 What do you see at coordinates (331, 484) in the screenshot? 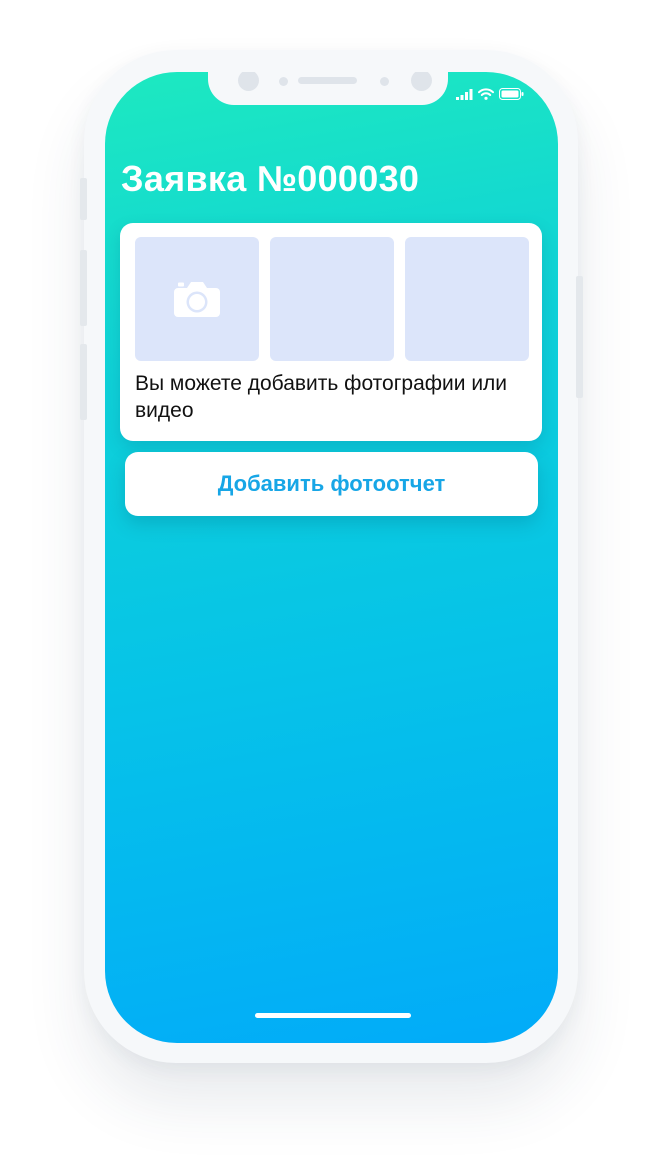
I see `add-photo-report-button: Добавить фотоотчет` at bounding box center [331, 484].